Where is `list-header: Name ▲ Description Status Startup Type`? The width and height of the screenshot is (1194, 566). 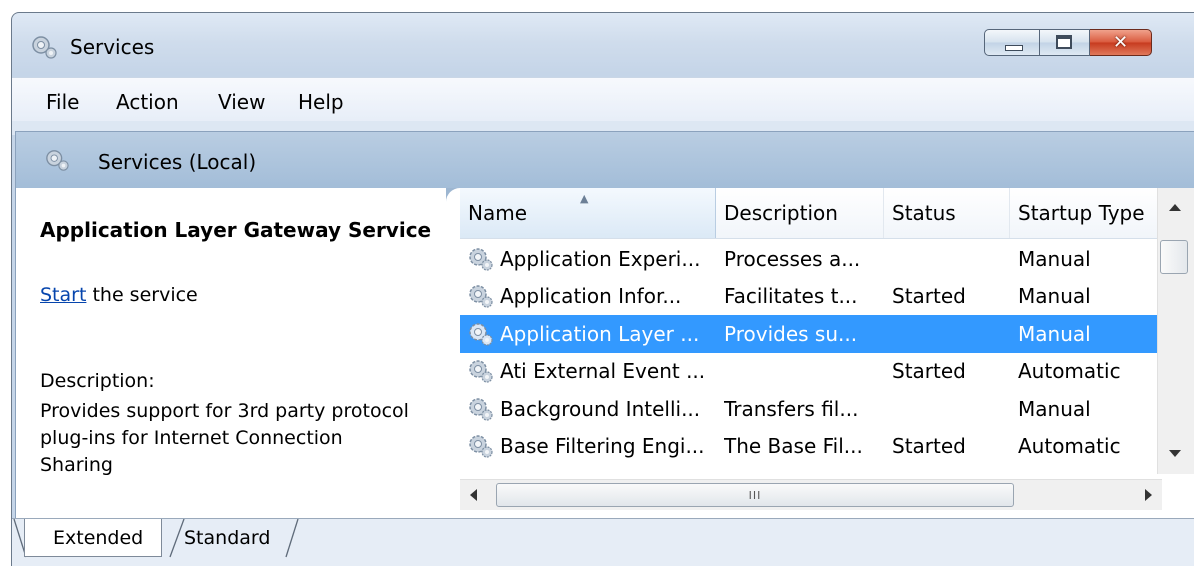 list-header: Name ▲ Description Status Startup Type is located at coordinates (827, 213).